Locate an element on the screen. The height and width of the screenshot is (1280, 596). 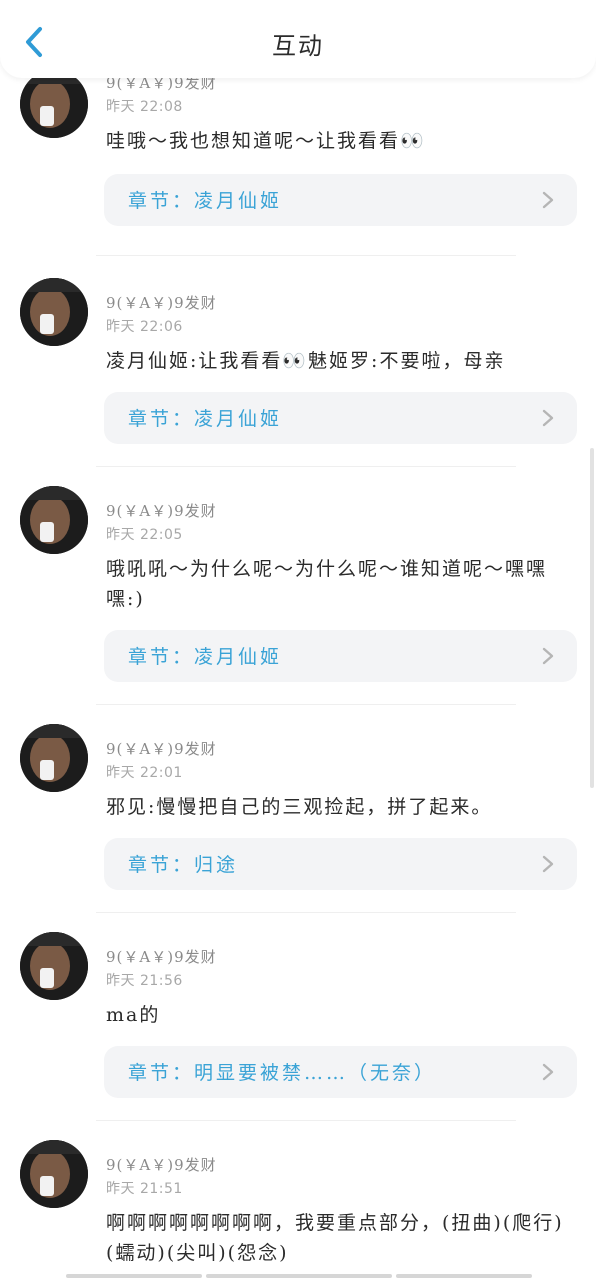
header-bar: 互动 is located at coordinates (298, 39).